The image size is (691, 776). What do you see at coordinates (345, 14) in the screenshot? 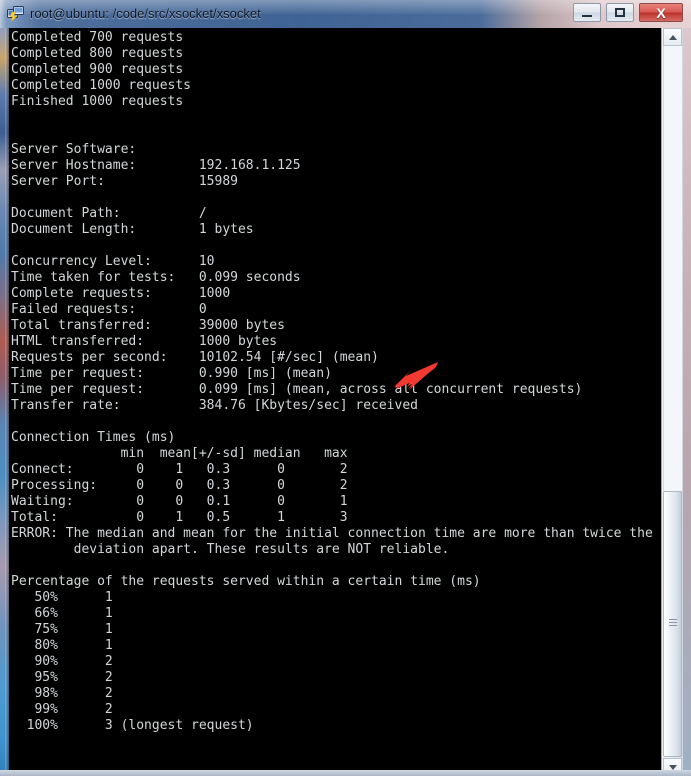
I see `title-bar: root@ubuntu: /code/src/xsocket/xsocket X` at bounding box center [345, 14].